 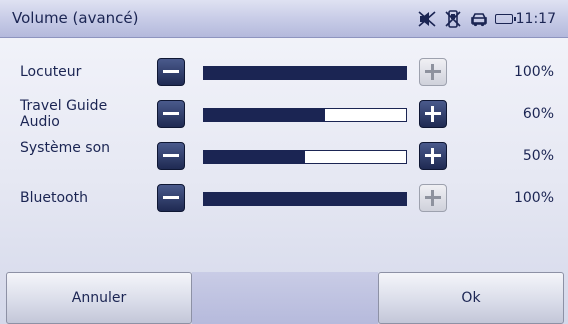 I want to click on ok-button: Ok, so click(x=471, y=298).